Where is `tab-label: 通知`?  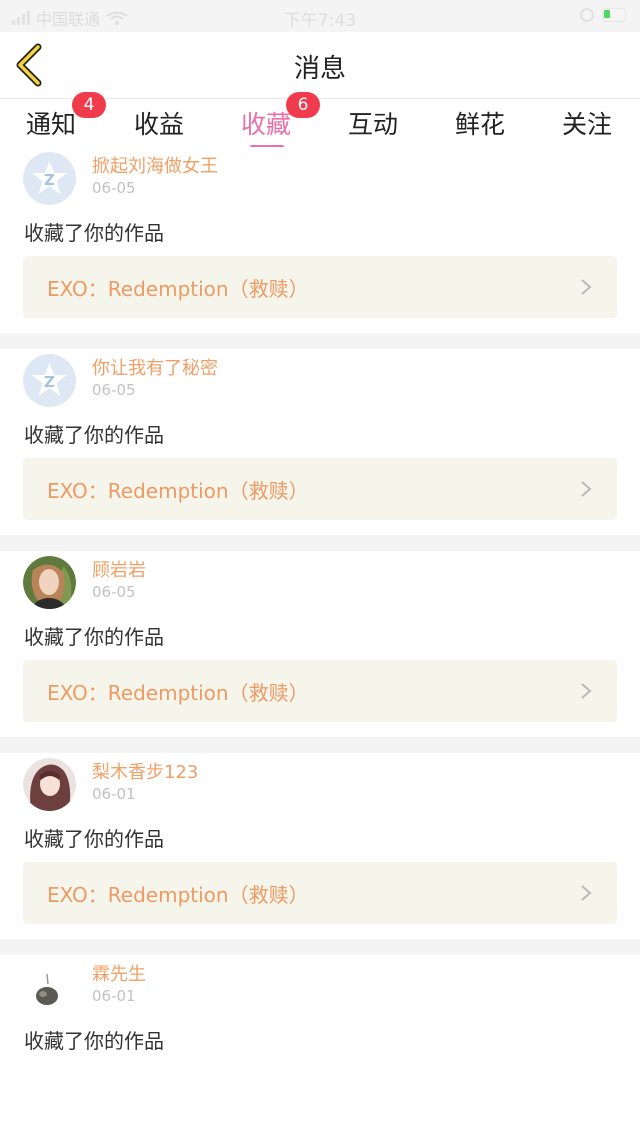 tab-label: 通知 is located at coordinates (51, 124).